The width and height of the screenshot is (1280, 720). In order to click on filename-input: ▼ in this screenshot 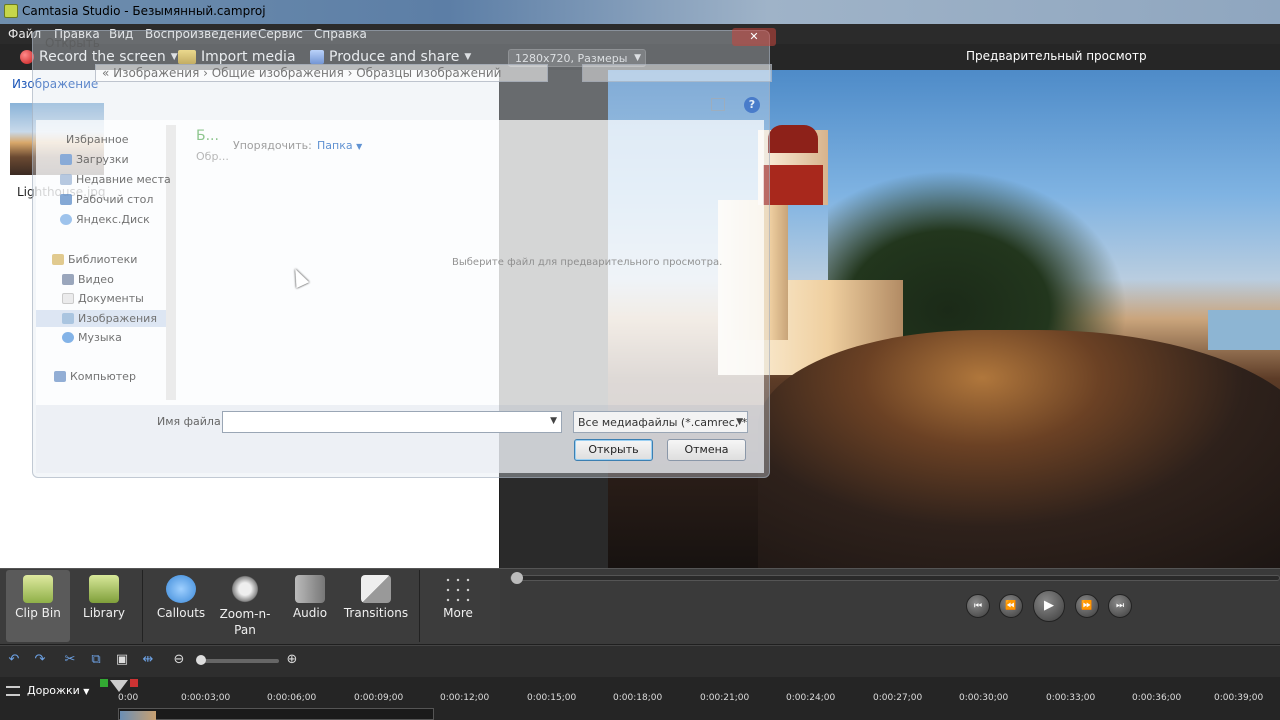, I will do `click(392, 422)`.